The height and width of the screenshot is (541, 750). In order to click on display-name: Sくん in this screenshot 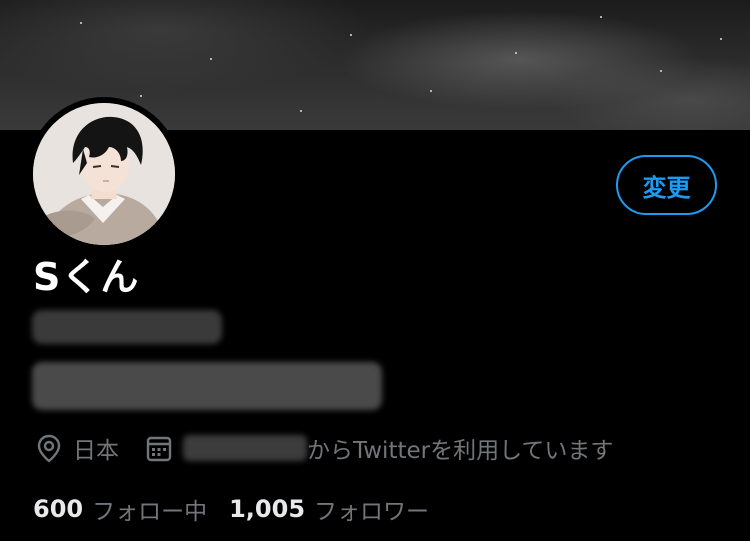, I will do `click(86, 277)`.